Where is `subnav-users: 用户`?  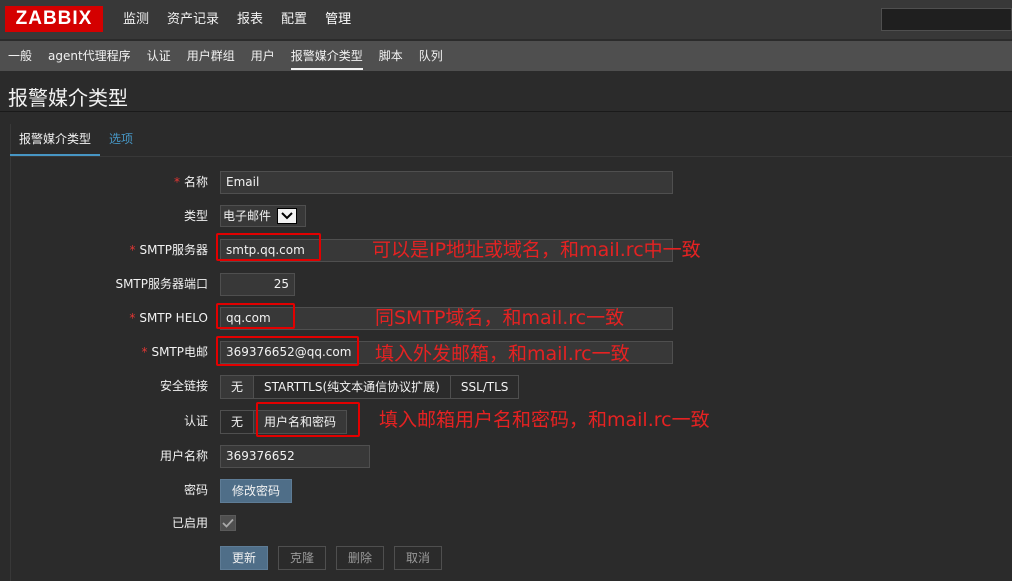
subnav-users: 用户 is located at coordinates (263, 56).